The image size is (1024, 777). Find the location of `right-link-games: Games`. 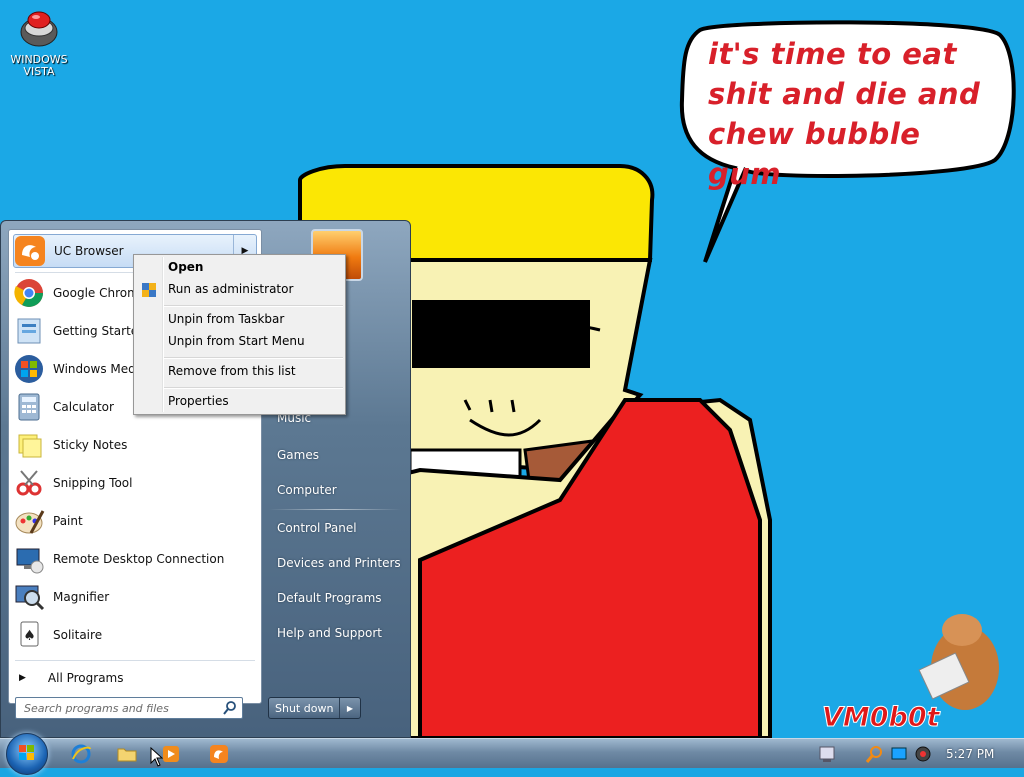

right-link-games: Games is located at coordinates (298, 455).